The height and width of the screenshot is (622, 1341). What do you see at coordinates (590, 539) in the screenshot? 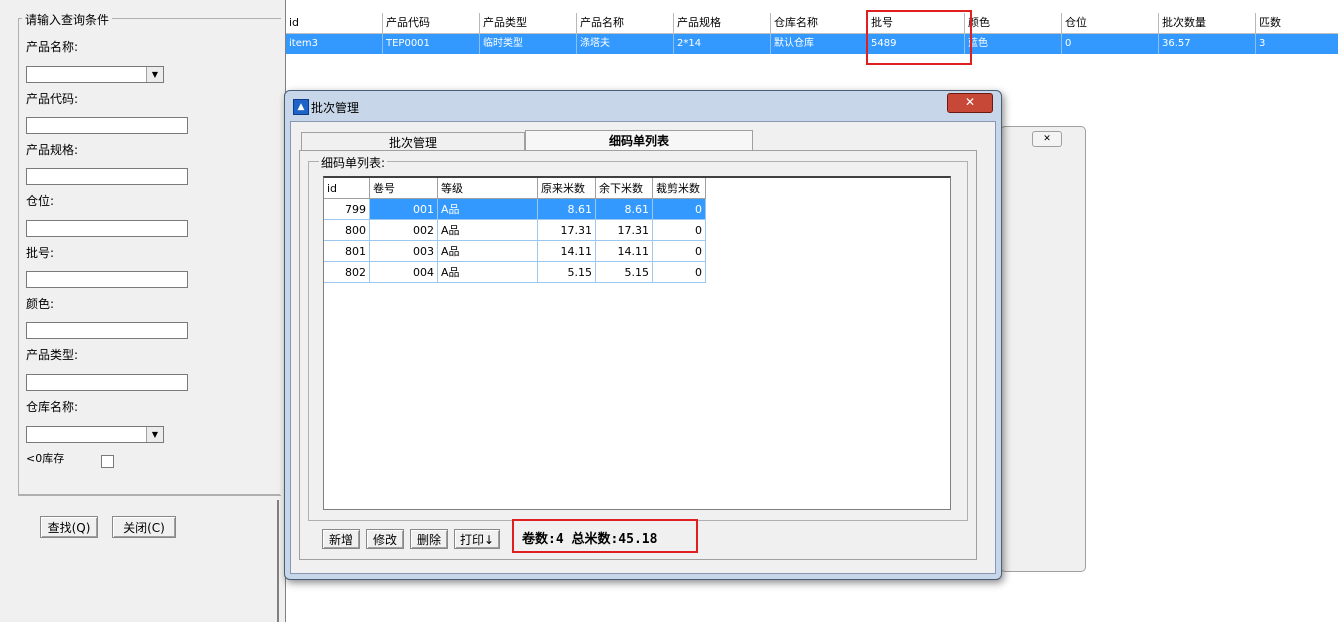
I see `summary-text: 卷数:4 总米数:45.18` at bounding box center [590, 539].